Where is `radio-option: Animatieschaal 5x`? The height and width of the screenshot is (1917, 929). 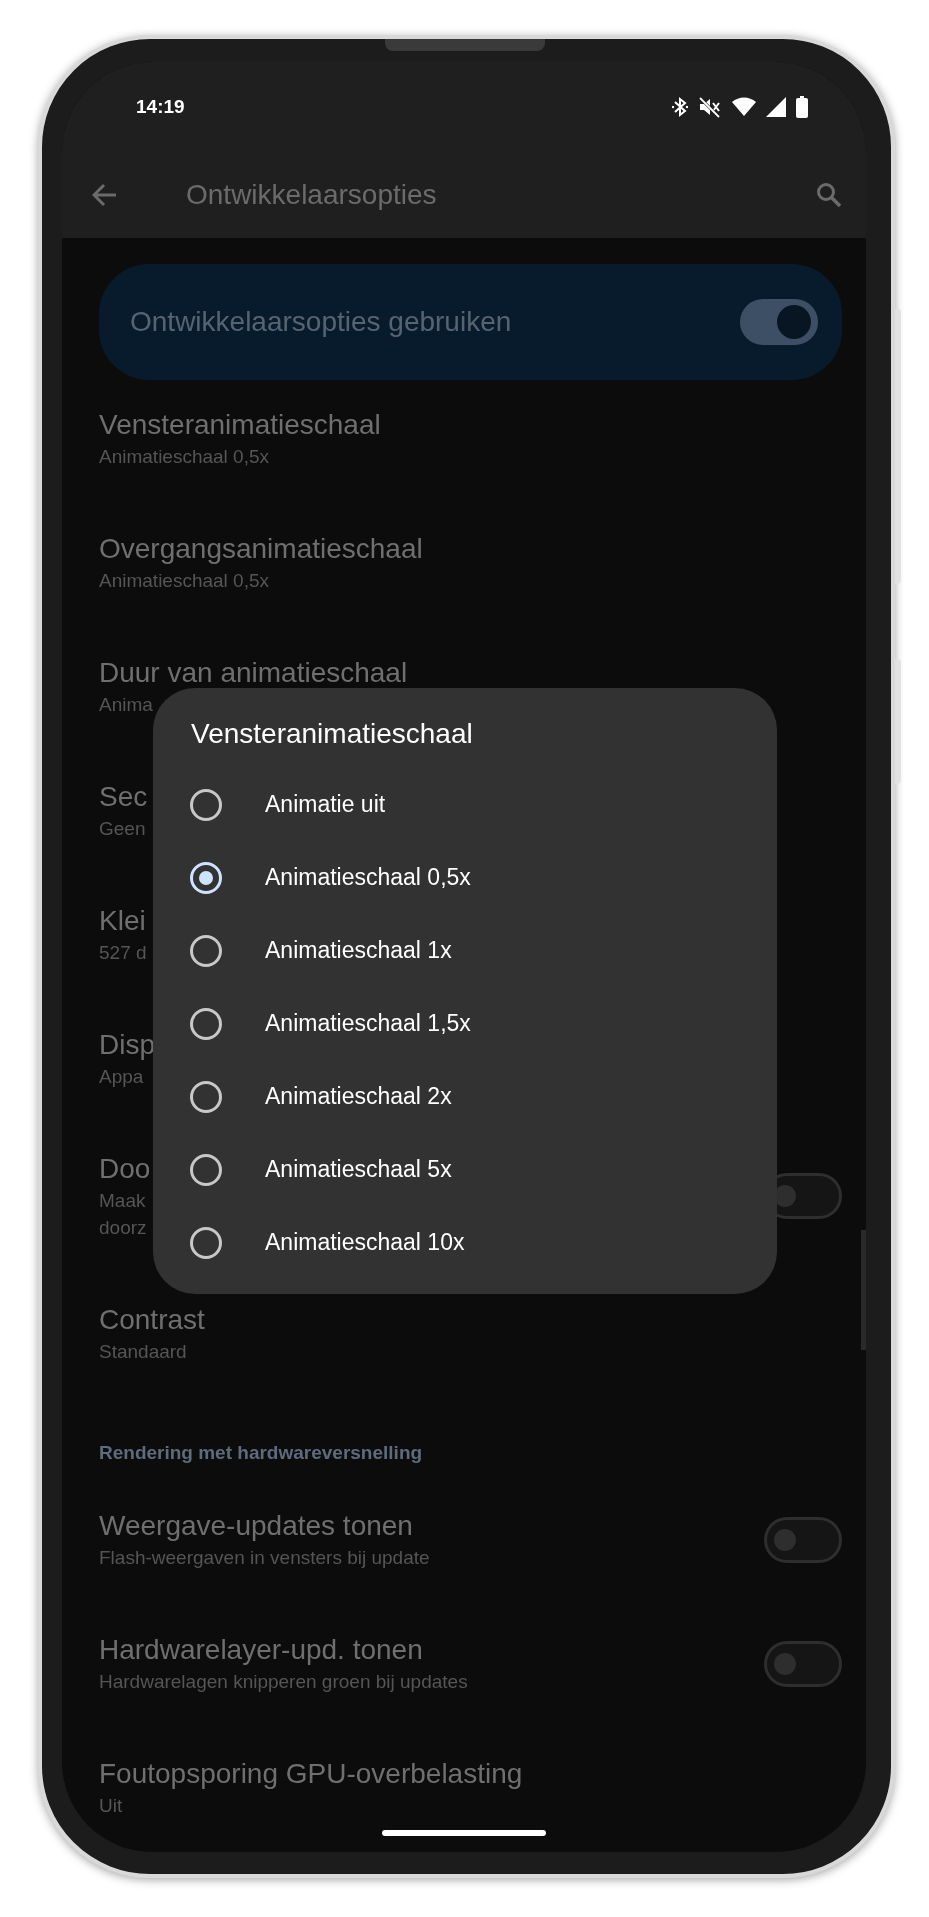
radio-option: Animatieschaal 5x is located at coordinates (484, 1169).